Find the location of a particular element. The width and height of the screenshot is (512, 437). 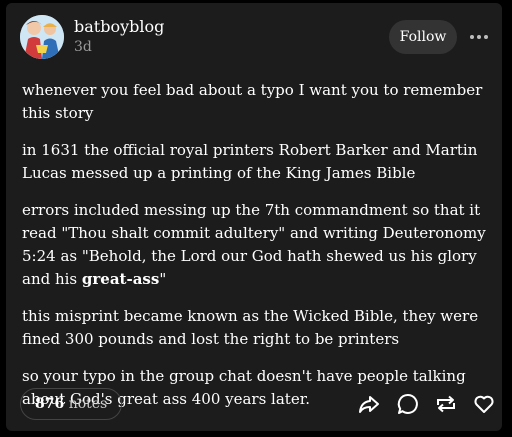

post-paragraph-text: " is located at coordinates (163, 279).